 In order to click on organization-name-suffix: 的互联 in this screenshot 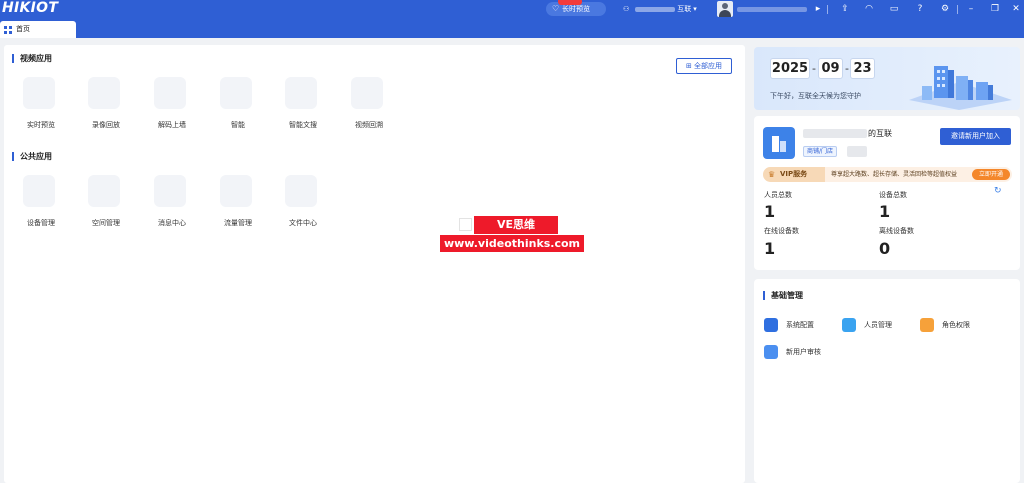, I will do `click(880, 133)`.